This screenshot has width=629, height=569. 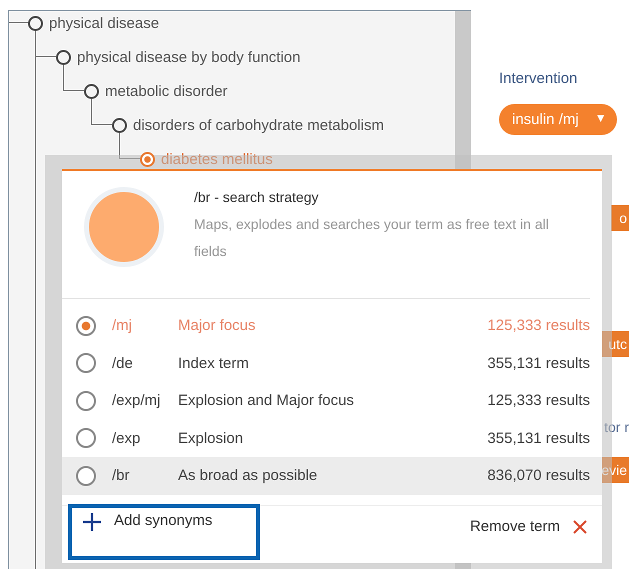 What do you see at coordinates (104, 23) in the screenshot?
I see `tree-item: physical disease` at bounding box center [104, 23].